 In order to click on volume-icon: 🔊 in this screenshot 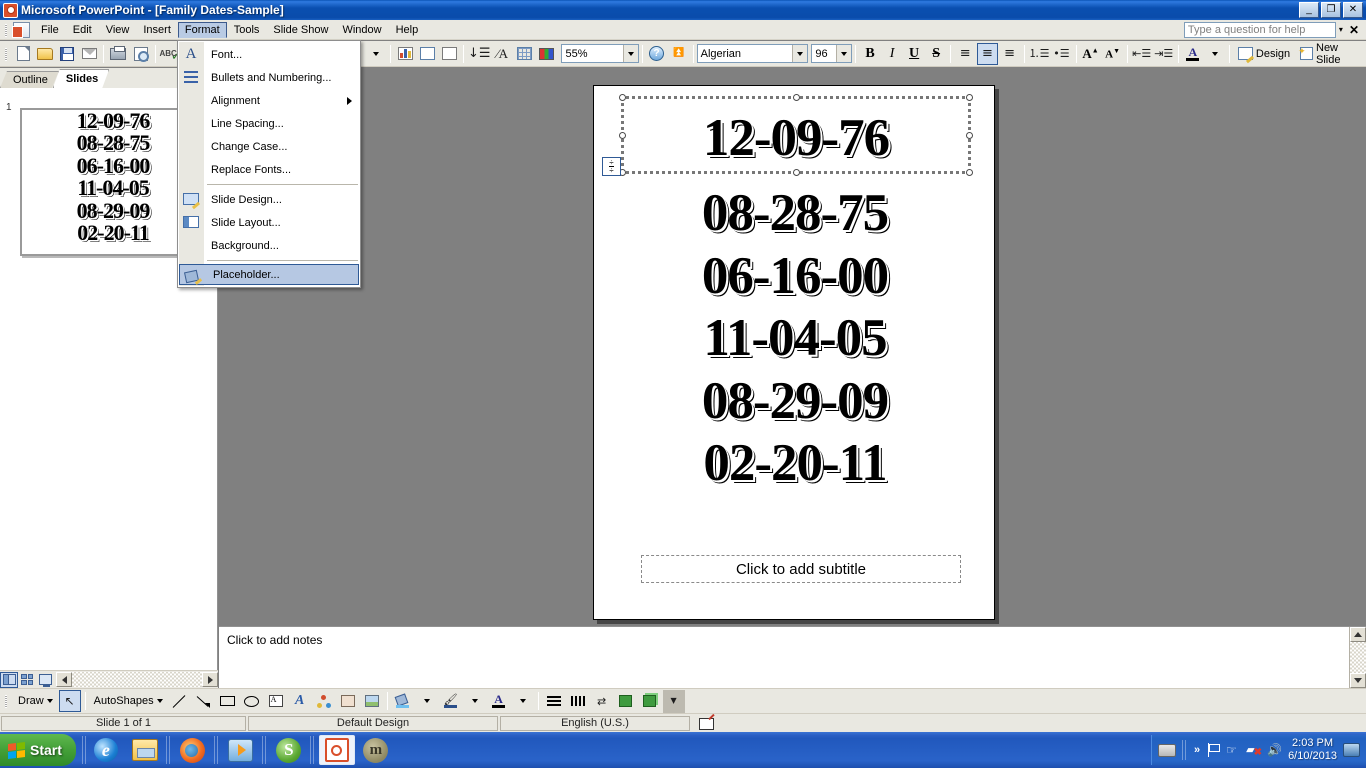, I will do `click(1274, 750)`.